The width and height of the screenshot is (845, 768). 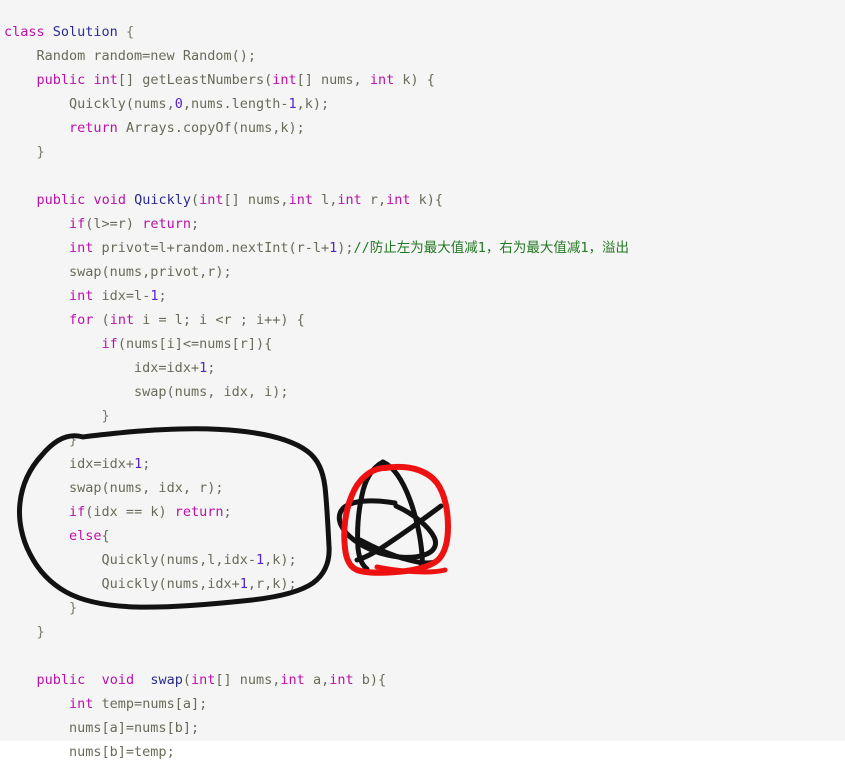 I want to click on code-token: Quickly(nums,idx+, so click(x=170, y=583).